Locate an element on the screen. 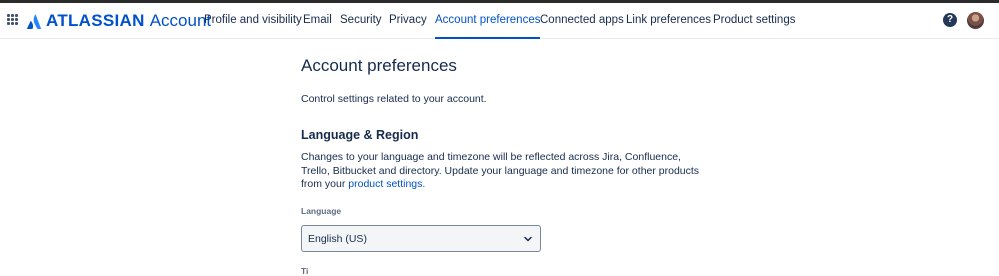  avatar is located at coordinates (975, 20).